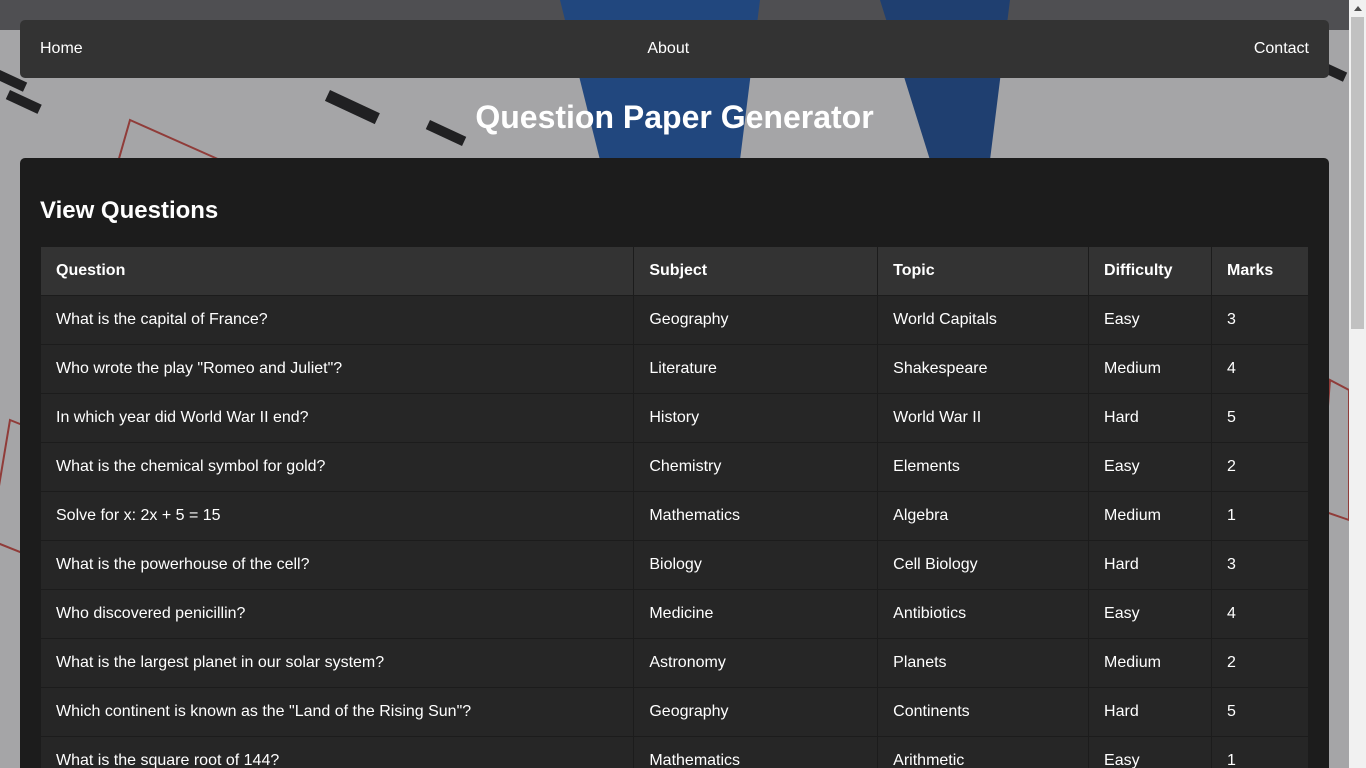 This screenshot has width=1366, height=768. I want to click on topic-cell: Algebra, so click(983, 516).